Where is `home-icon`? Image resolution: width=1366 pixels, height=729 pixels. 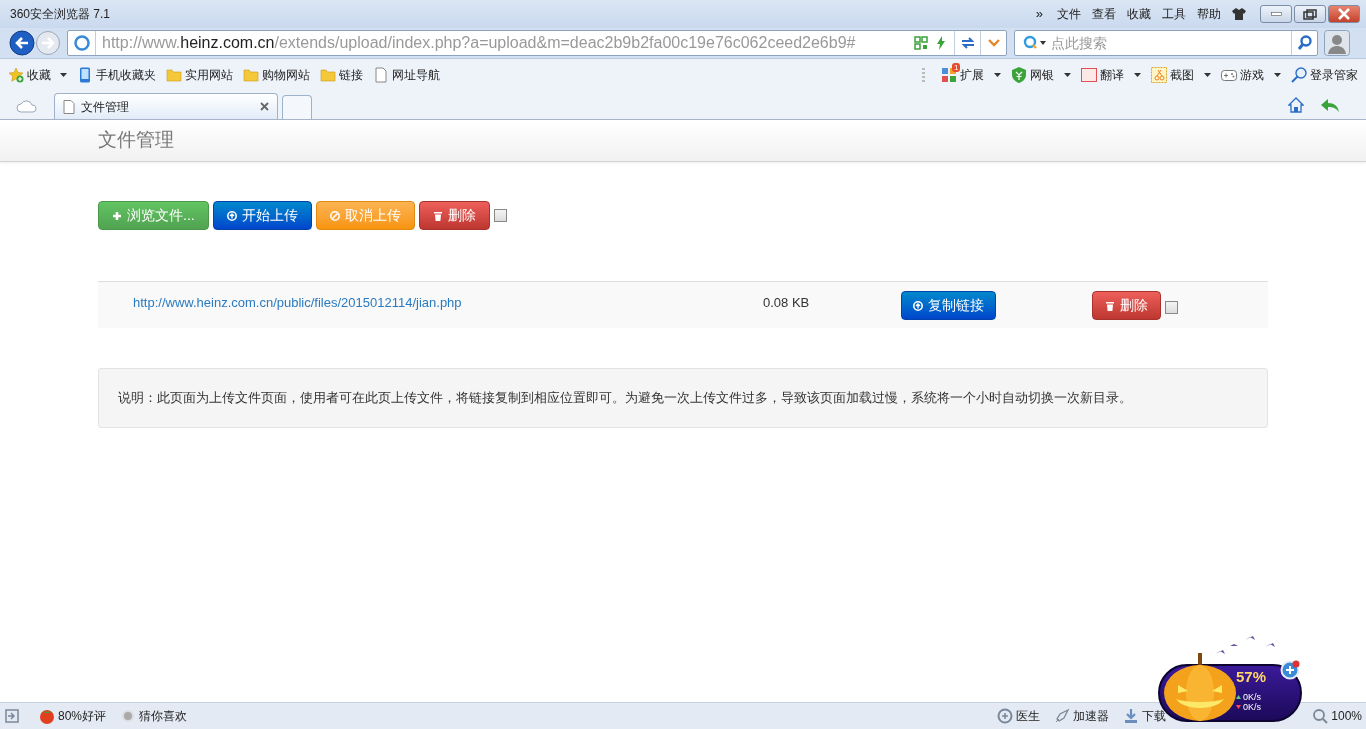 home-icon is located at coordinates (1296, 105).